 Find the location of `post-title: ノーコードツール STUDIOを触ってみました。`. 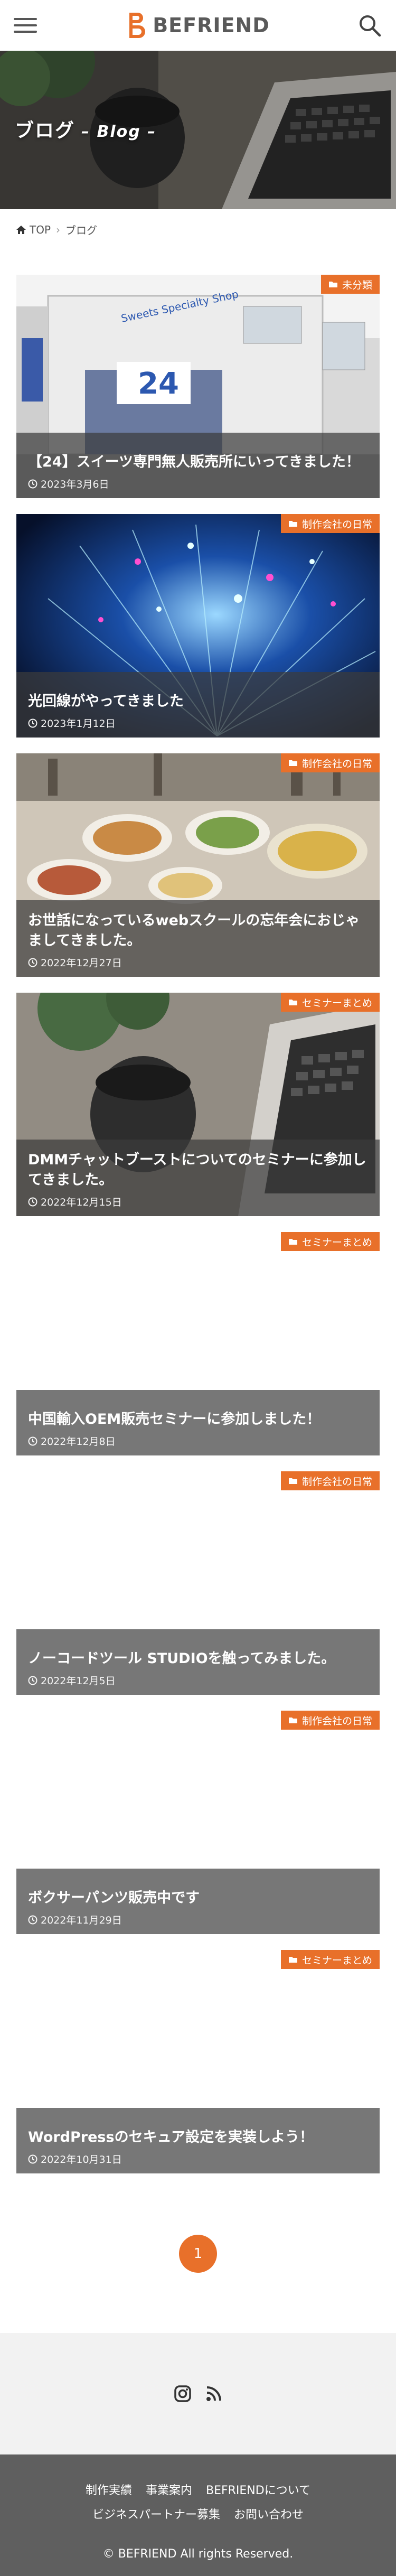

post-title: ノーコードツール STUDIOを触ってみました。 is located at coordinates (182, 1658).